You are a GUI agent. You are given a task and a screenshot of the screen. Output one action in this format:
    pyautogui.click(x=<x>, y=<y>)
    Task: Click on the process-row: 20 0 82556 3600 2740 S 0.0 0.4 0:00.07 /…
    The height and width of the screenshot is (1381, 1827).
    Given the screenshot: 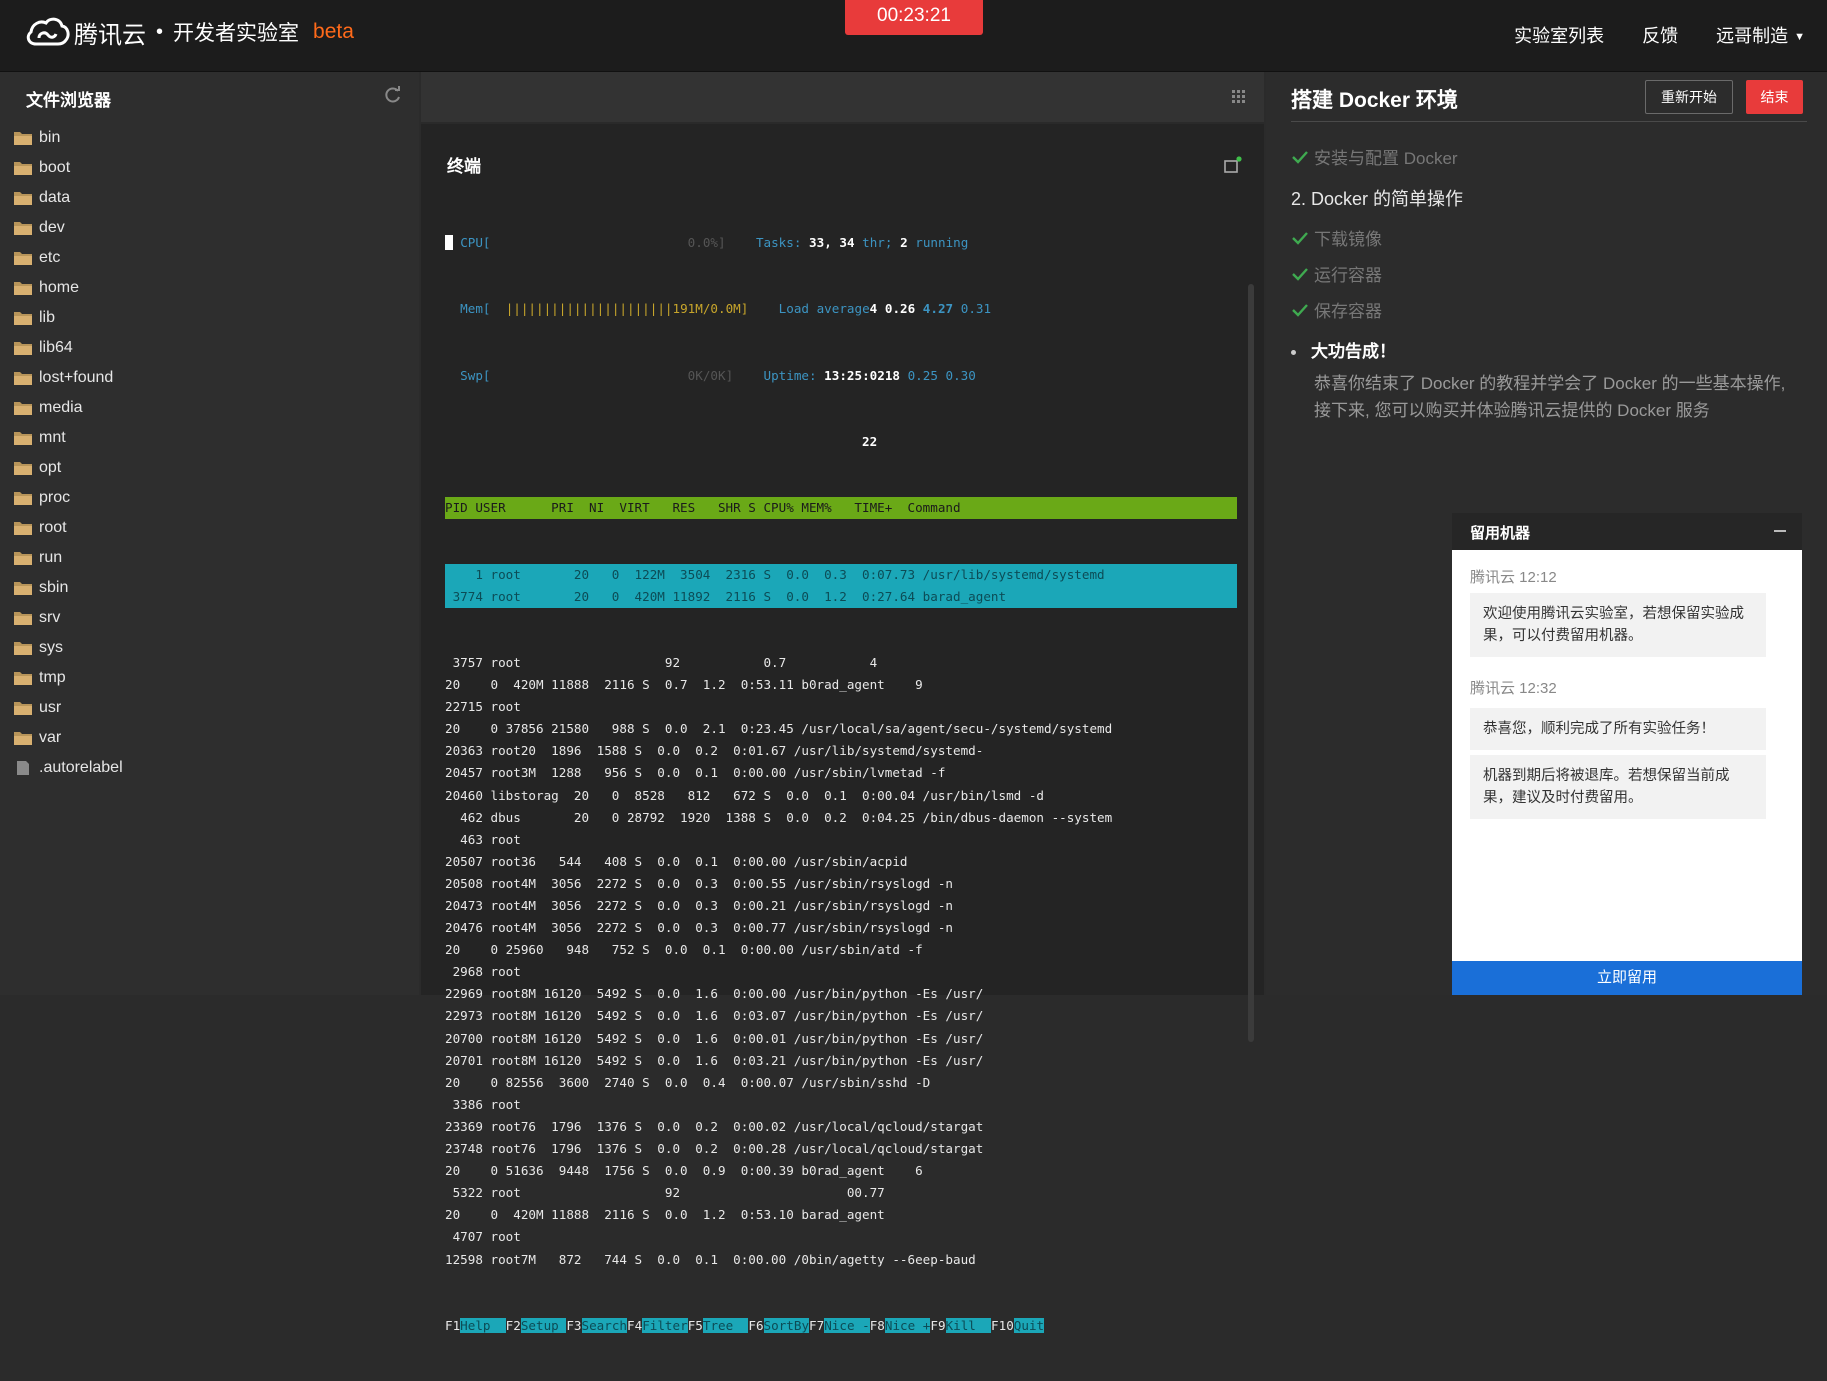 What is the action you would take?
    pyautogui.click(x=688, y=1082)
    